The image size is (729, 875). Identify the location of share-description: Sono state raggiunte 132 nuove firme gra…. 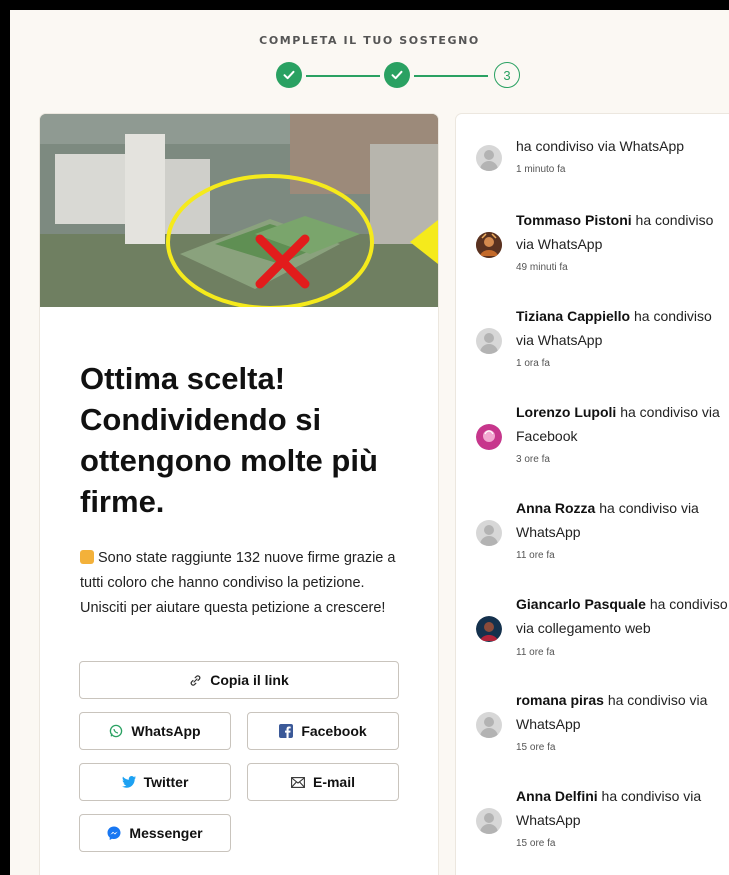
(245, 583).